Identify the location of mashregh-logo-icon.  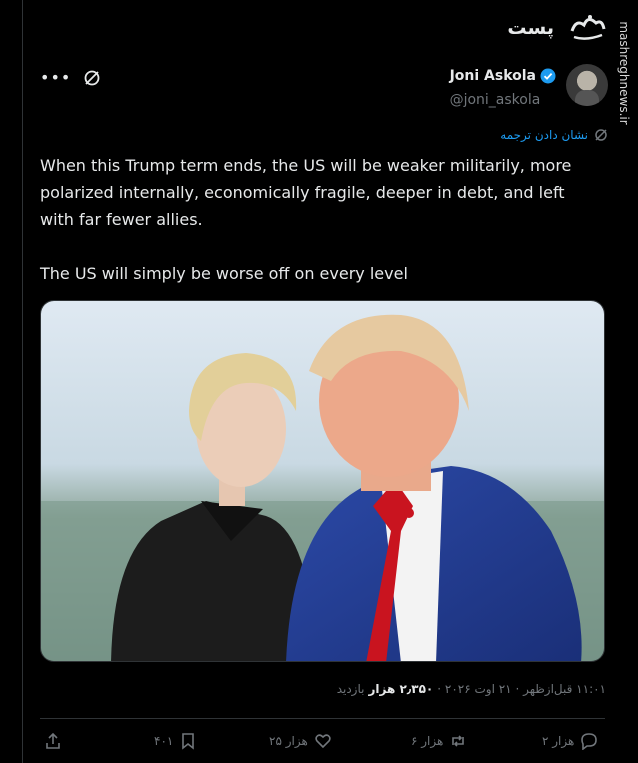
(588, 27).